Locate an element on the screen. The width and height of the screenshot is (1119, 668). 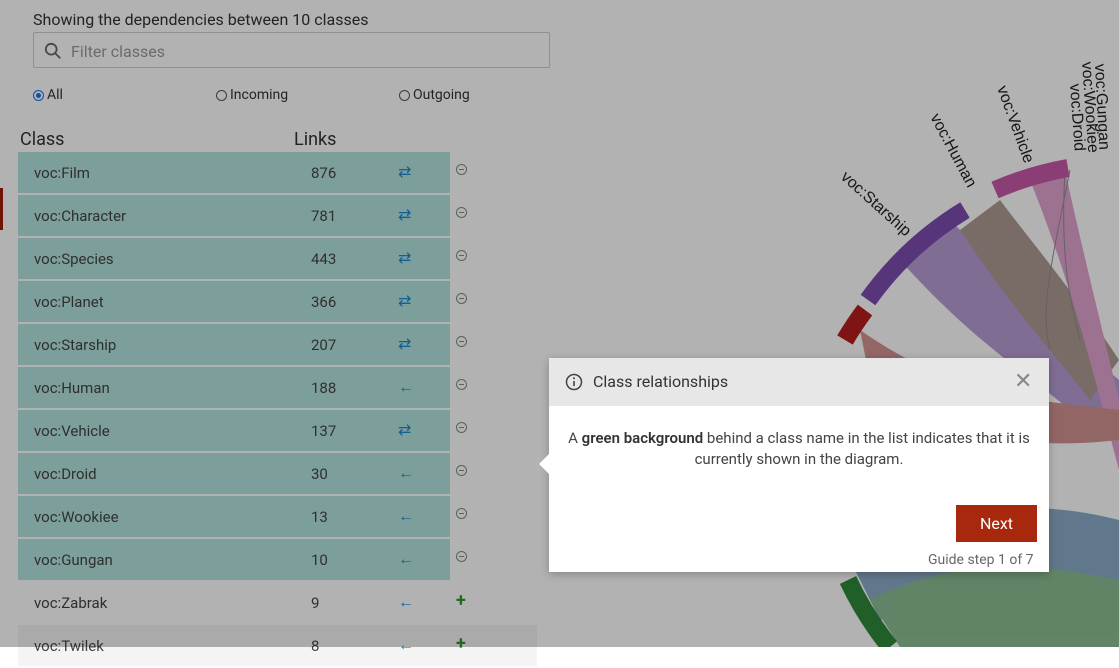
left-edge-marker is located at coordinates (1, 209).